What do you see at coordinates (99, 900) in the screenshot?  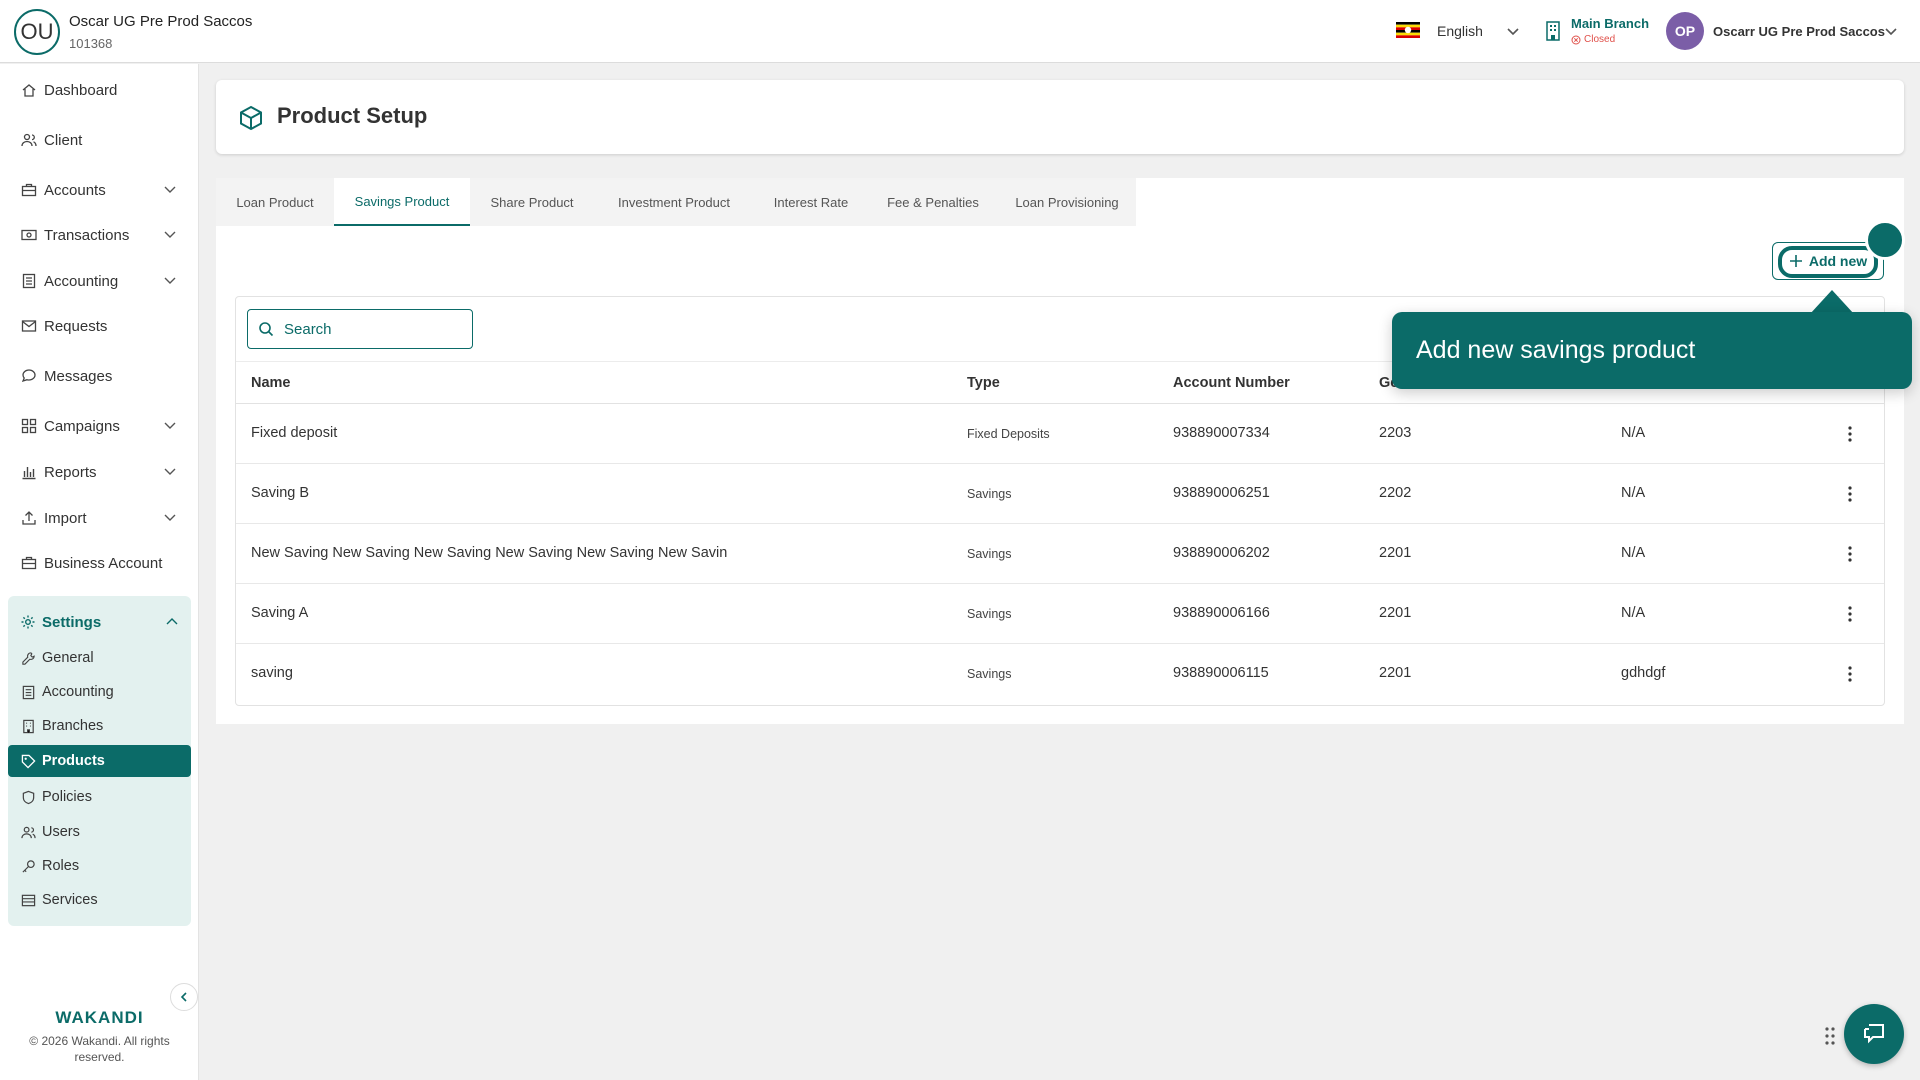 I see `settings-item-services: Services` at bounding box center [99, 900].